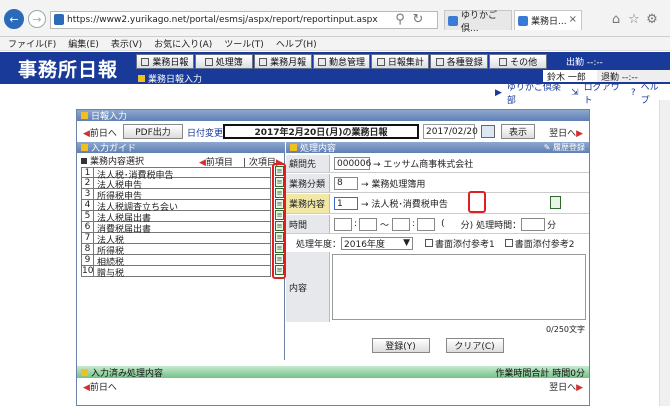 Image resolution: width=670 pixels, height=406 pixels. I want to click on start-minute-input, so click(368, 224).